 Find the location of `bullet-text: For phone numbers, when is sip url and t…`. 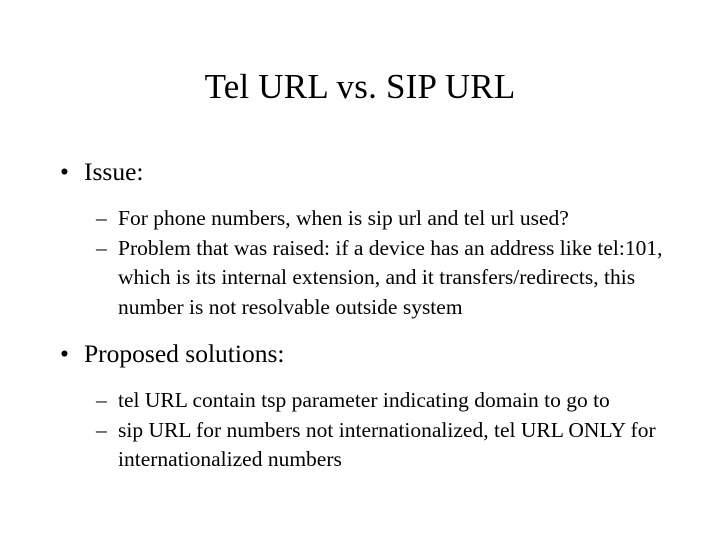

bullet-text: For phone numbers, when is sip url and t… is located at coordinates (343, 218).